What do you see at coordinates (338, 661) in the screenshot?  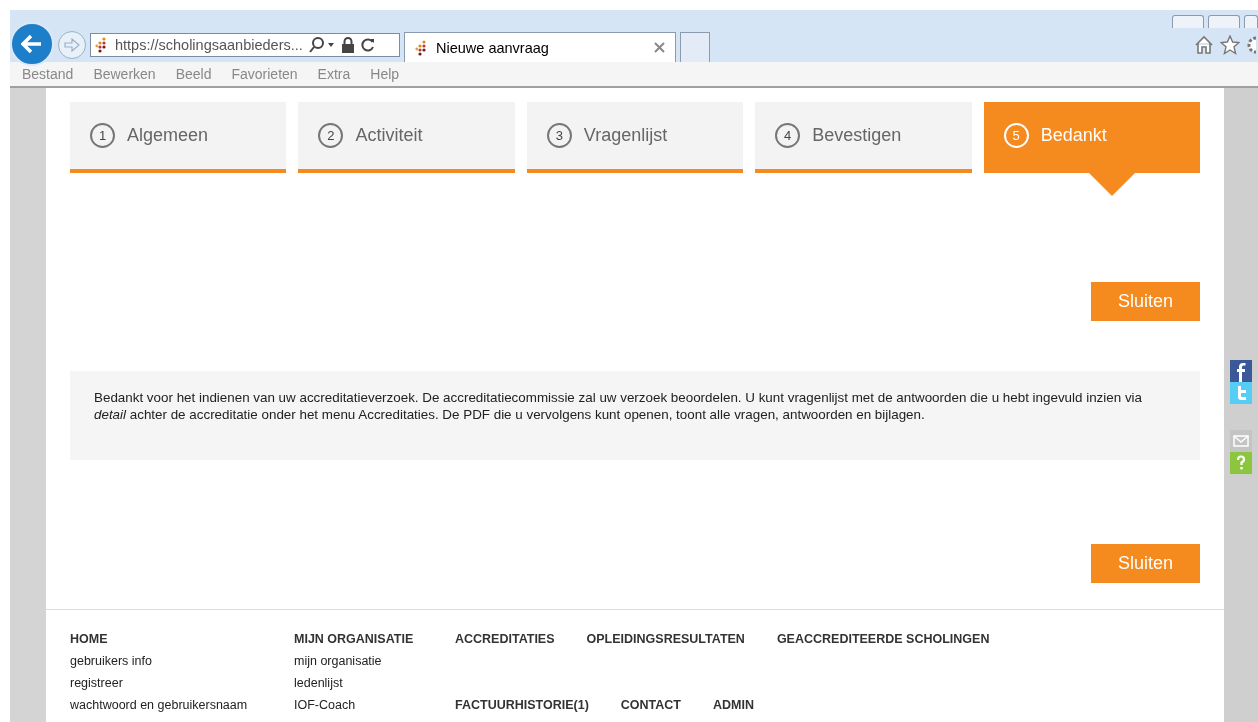 I see `footer-link: mijn organisatie` at bounding box center [338, 661].